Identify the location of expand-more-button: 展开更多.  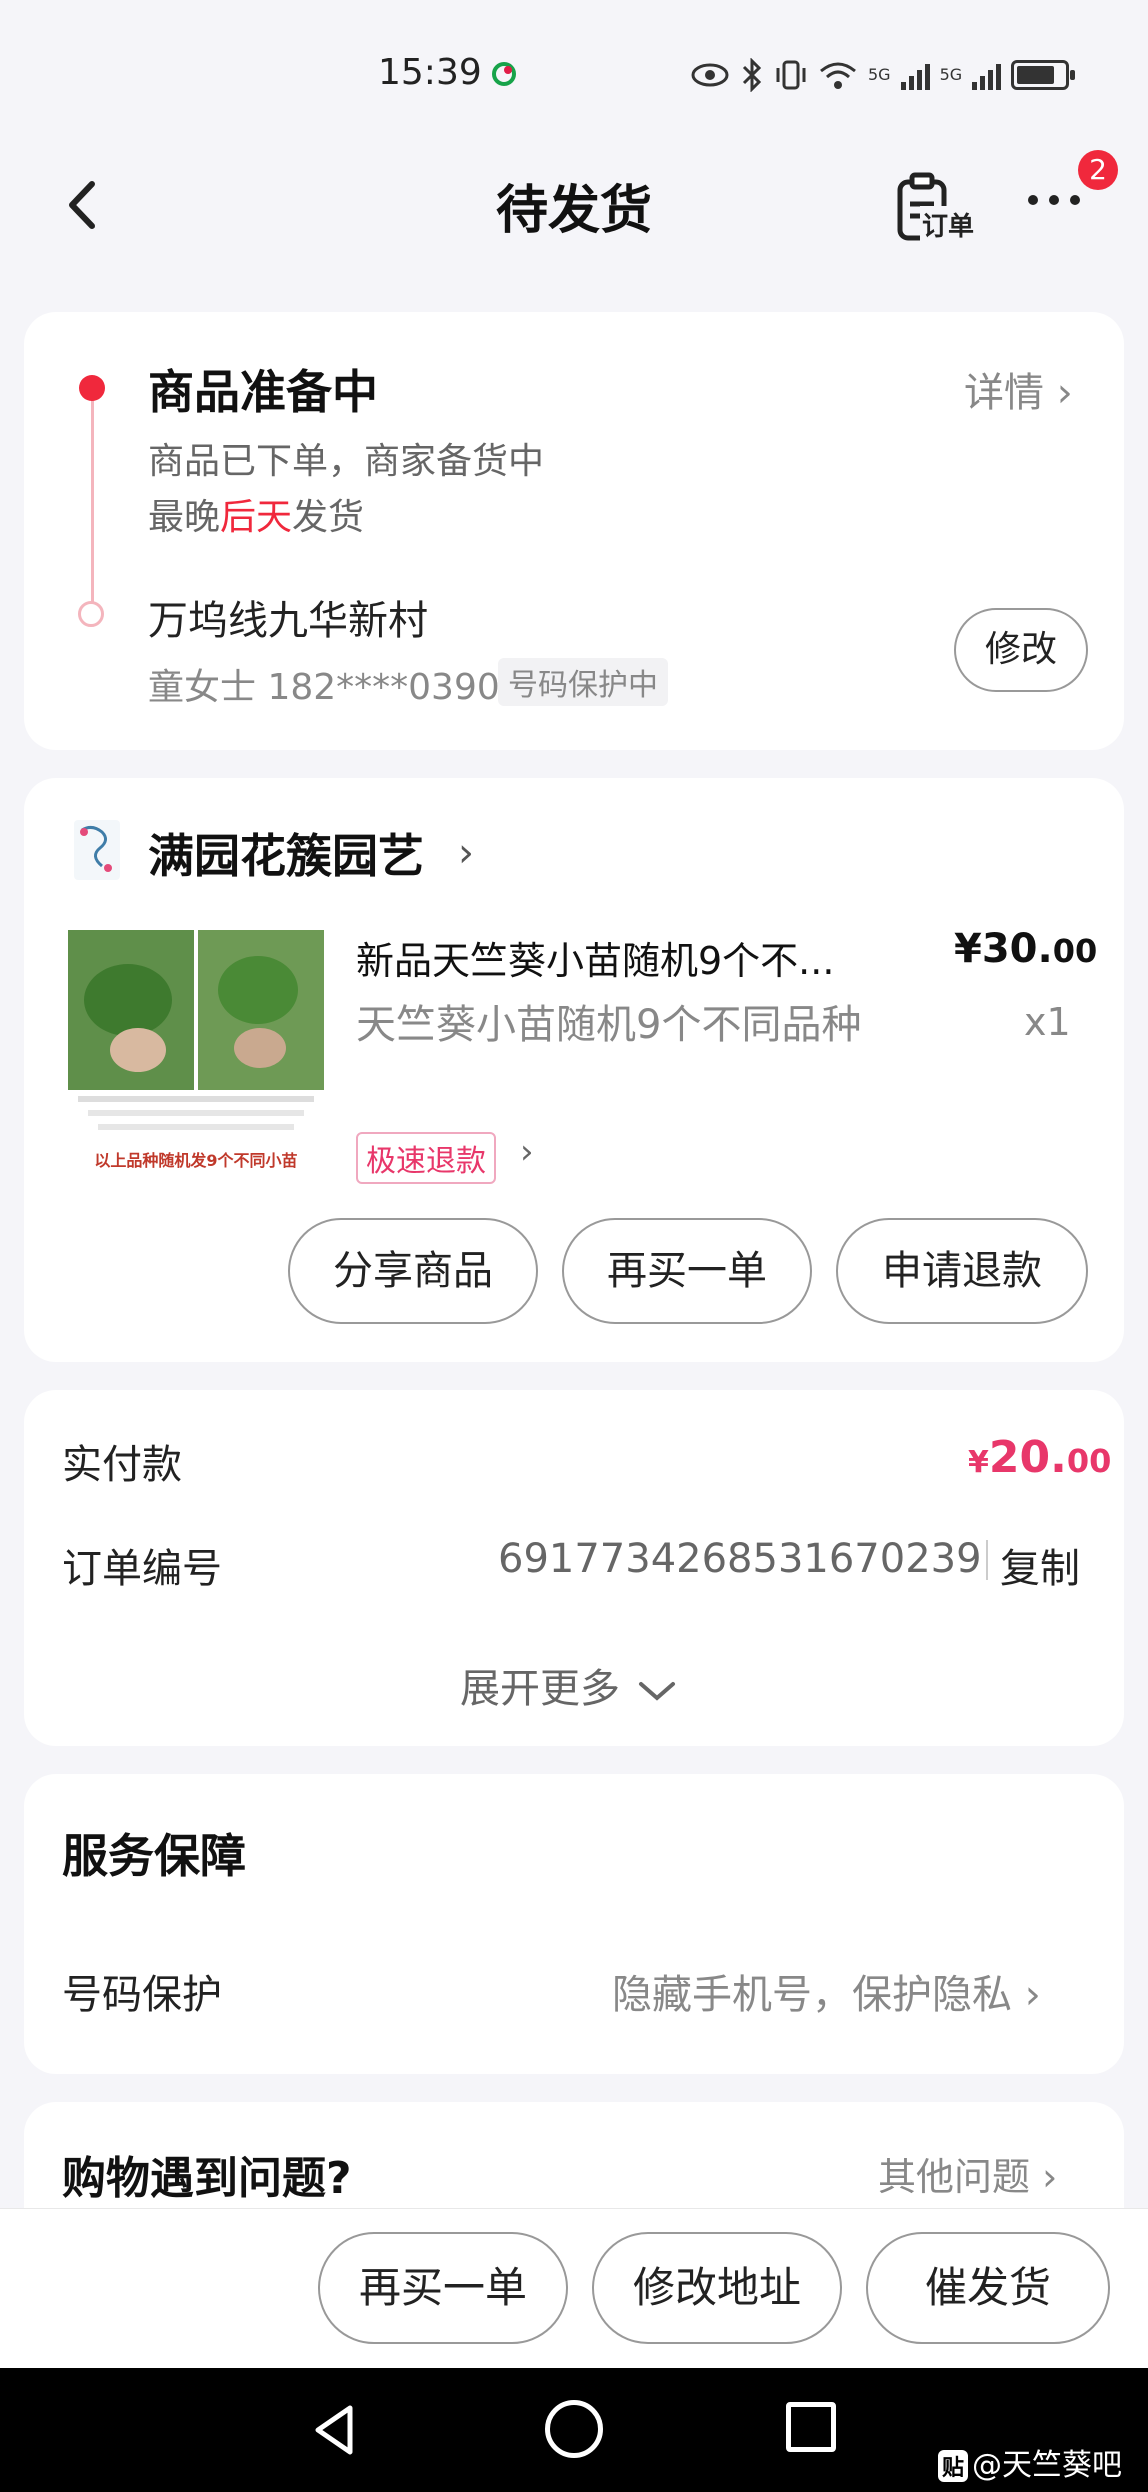
(568, 1685).